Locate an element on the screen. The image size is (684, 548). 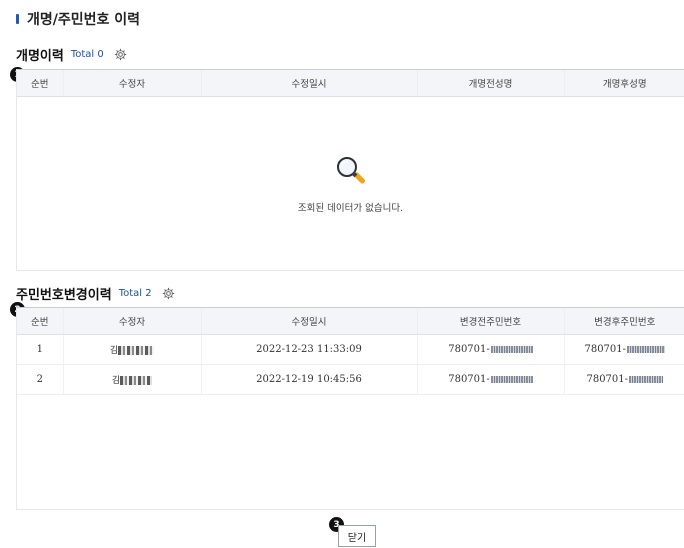
page-title-text: 개명/주민번호 이력 is located at coordinates (84, 20).